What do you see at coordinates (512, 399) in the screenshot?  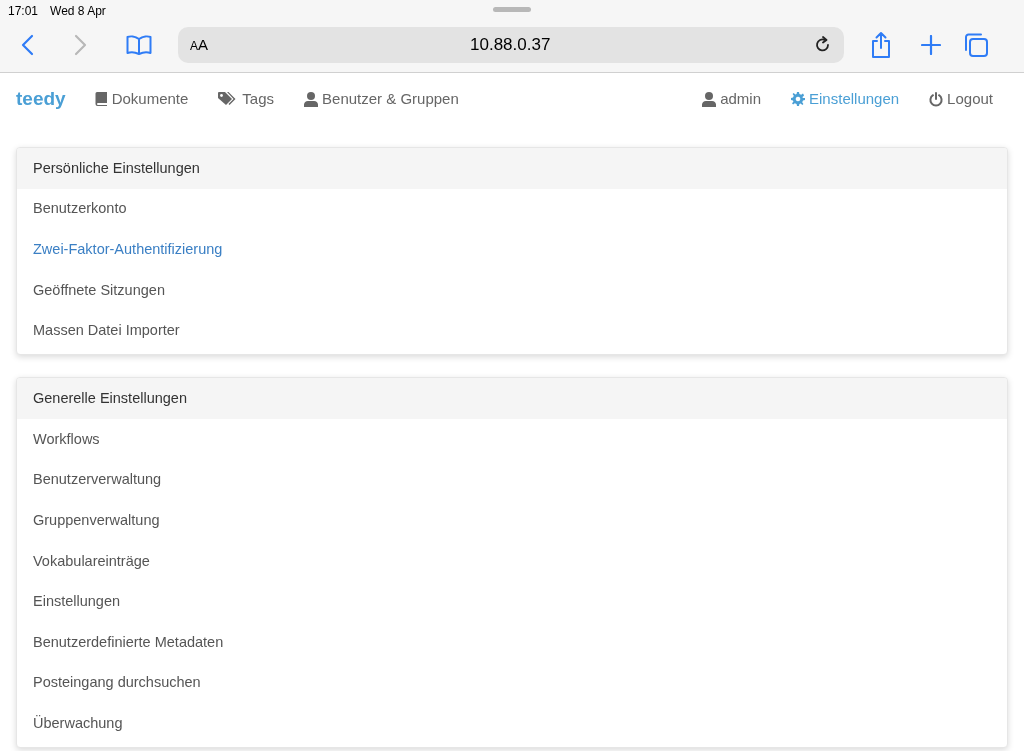 I see `panel-heading: Generelle Einstellungen` at bounding box center [512, 399].